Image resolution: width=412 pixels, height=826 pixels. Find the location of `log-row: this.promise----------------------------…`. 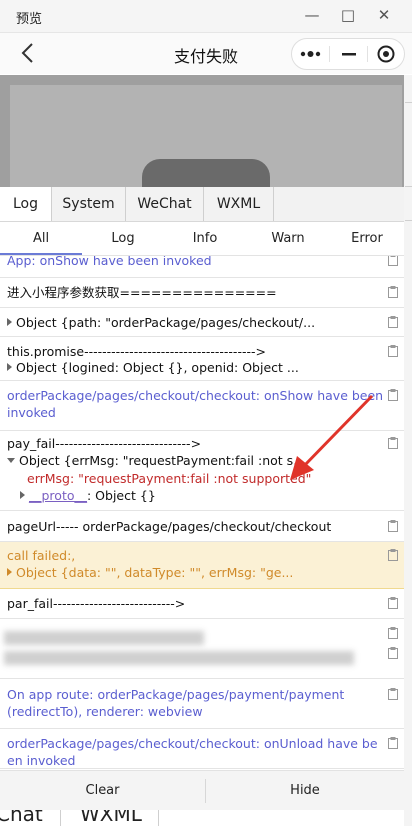

log-row: this.promise----------------------------… is located at coordinates (202, 359).